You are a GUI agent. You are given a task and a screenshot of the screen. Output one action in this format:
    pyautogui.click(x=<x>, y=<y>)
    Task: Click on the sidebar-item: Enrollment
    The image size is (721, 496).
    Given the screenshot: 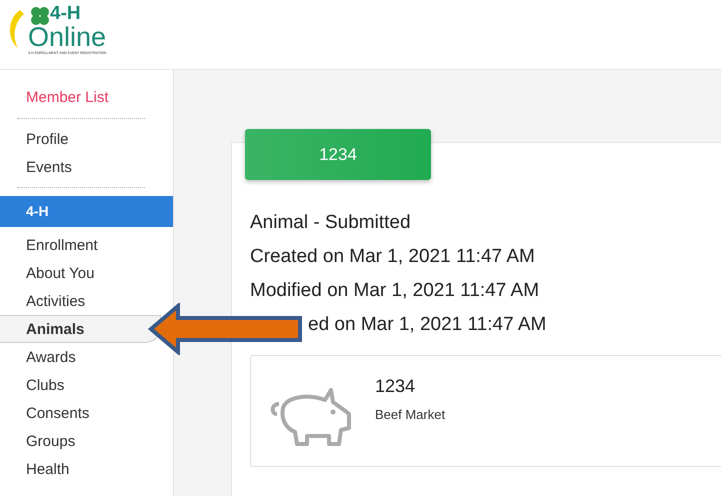 What is the action you would take?
    pyautogui.click(x=80, y=245)
    